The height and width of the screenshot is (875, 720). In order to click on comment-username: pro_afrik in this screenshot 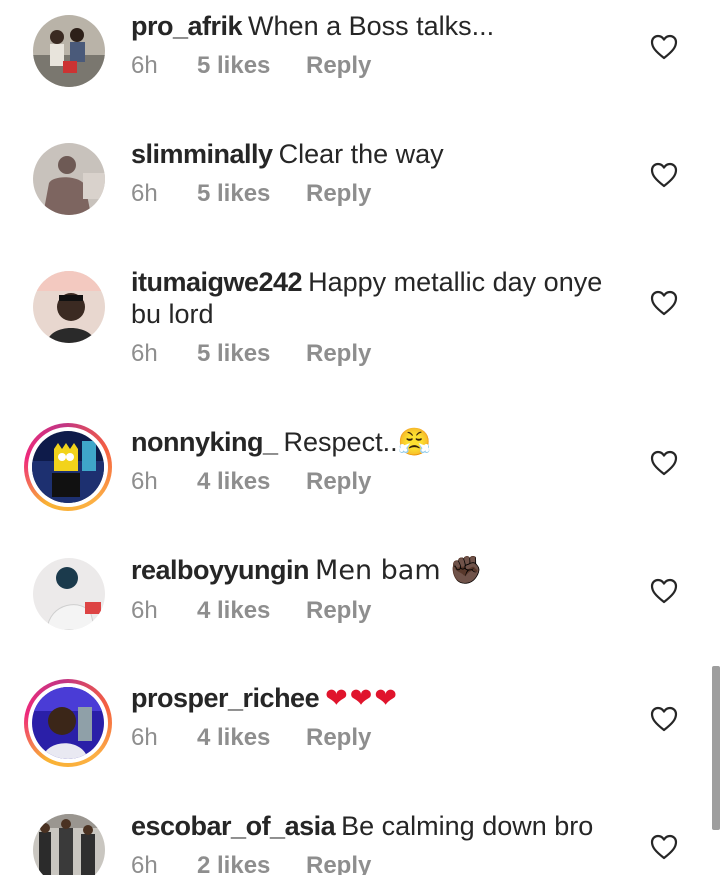, I will do `click(187, 26)`.